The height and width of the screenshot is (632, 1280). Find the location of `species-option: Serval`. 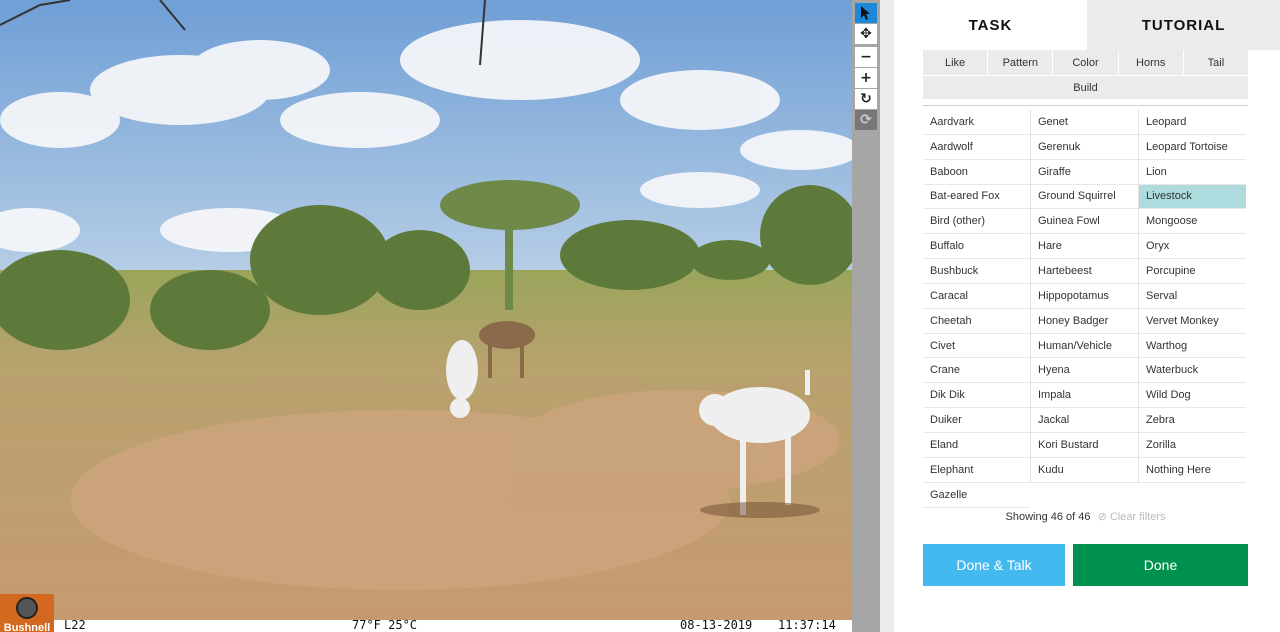

species-option: Serval is located at coordinates (1192, 296).